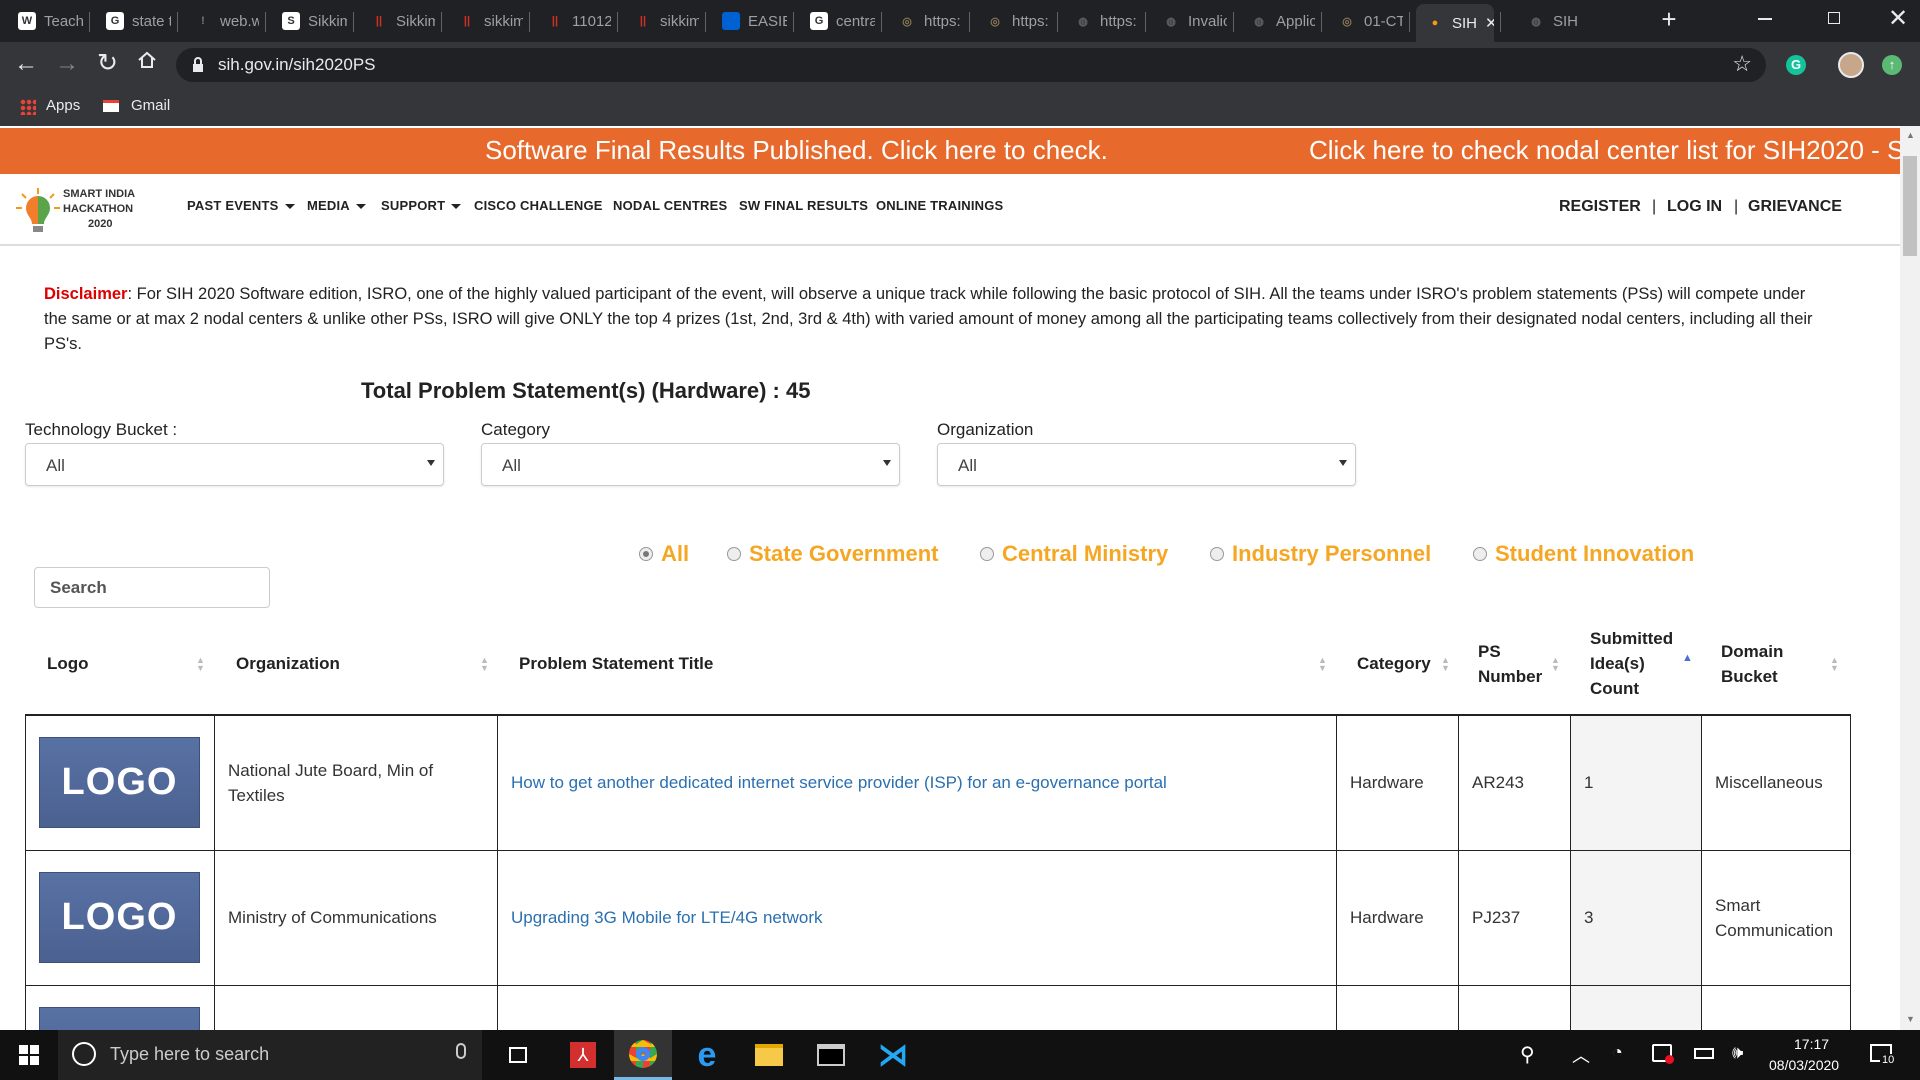 This screenshot has height=1080, width=1920. I want to click on clock-date: 08/03/2020, so click(1804, 1065).